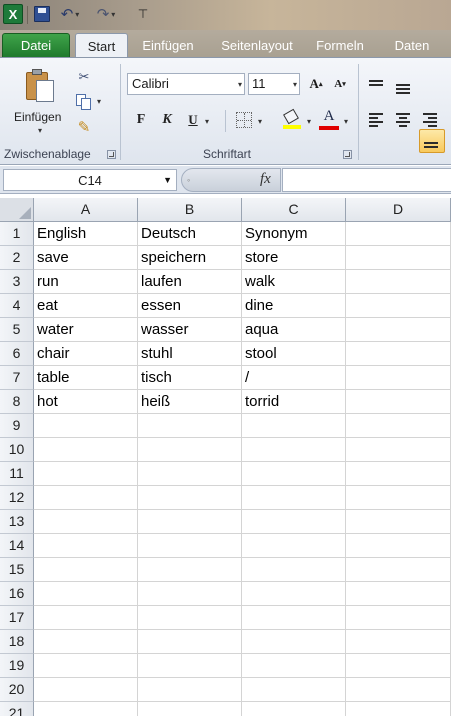  I want to click on font-dialog-launcher-icon, so click(347, 154).